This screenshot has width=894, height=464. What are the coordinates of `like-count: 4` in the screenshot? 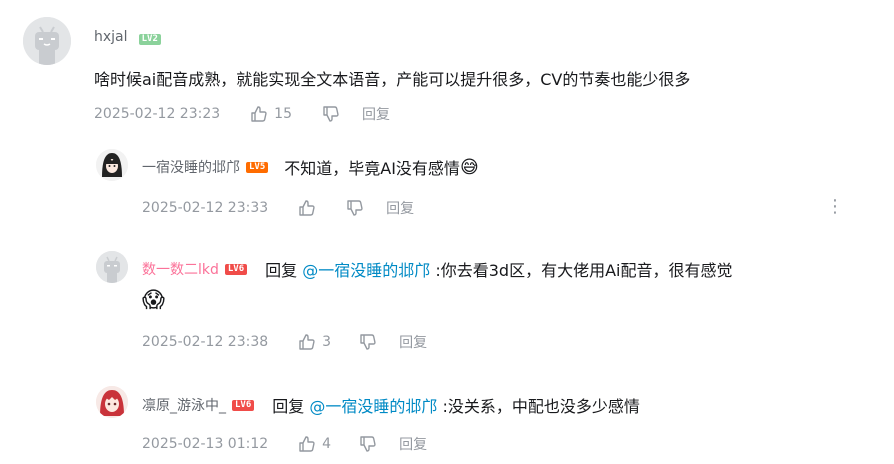 It's located at (327, 444).